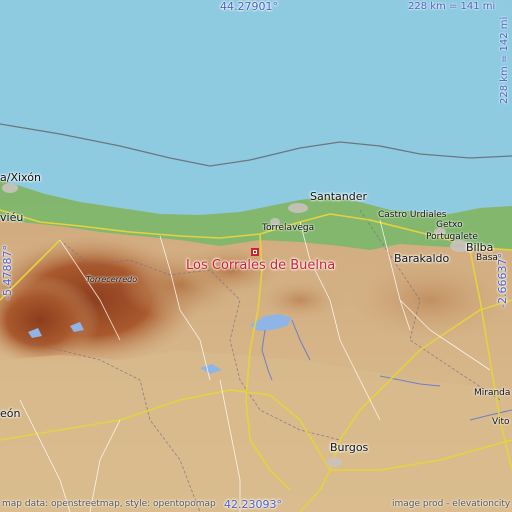 Image resolution: width=512 pixels, height=512 pixels. What do you see at coordinates (338, 196) in the screenshot?
I see `city-label-santander: Santander` at bounding box center [338, 196].